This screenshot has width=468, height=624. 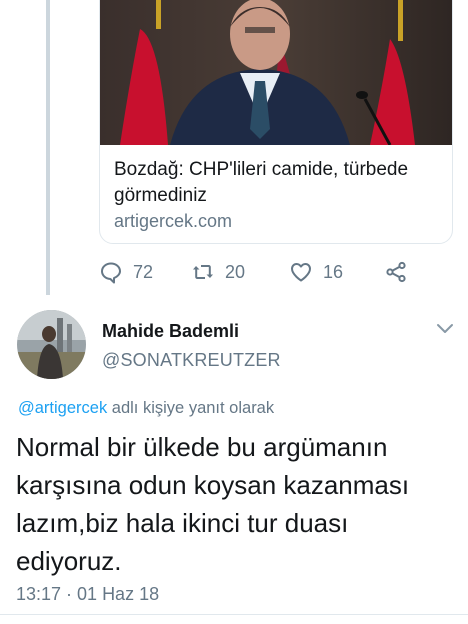 What do you see at coordinates (170, 331) in the screenshot?
I see `author-name: Mahide Bademli` at bounding box center [170, 331].